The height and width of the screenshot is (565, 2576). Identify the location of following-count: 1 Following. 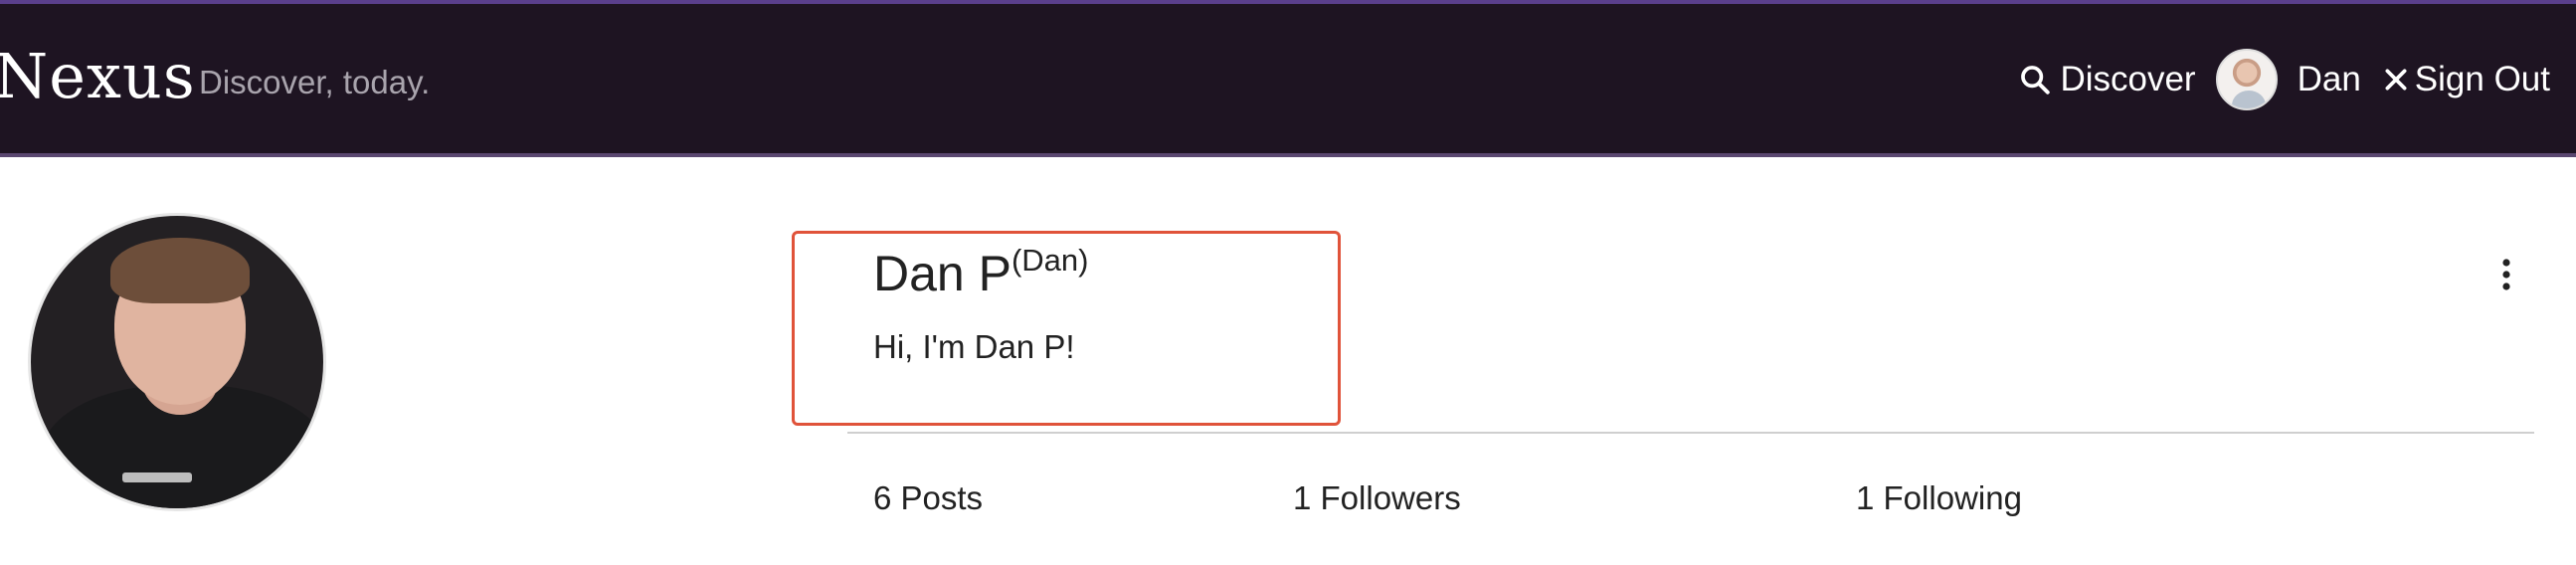
(1939, 498).